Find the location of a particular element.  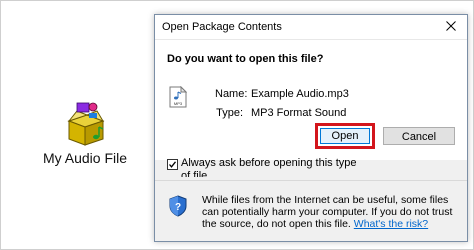

mp3-file-icon: MP3 is located at coordinates (178, 96).